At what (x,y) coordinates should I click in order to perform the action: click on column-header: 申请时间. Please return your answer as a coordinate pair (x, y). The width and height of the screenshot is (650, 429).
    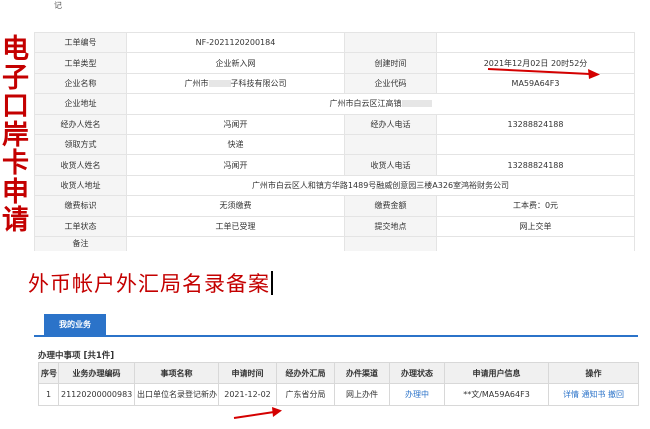
    Looking at the image, I should click on (247, 373).